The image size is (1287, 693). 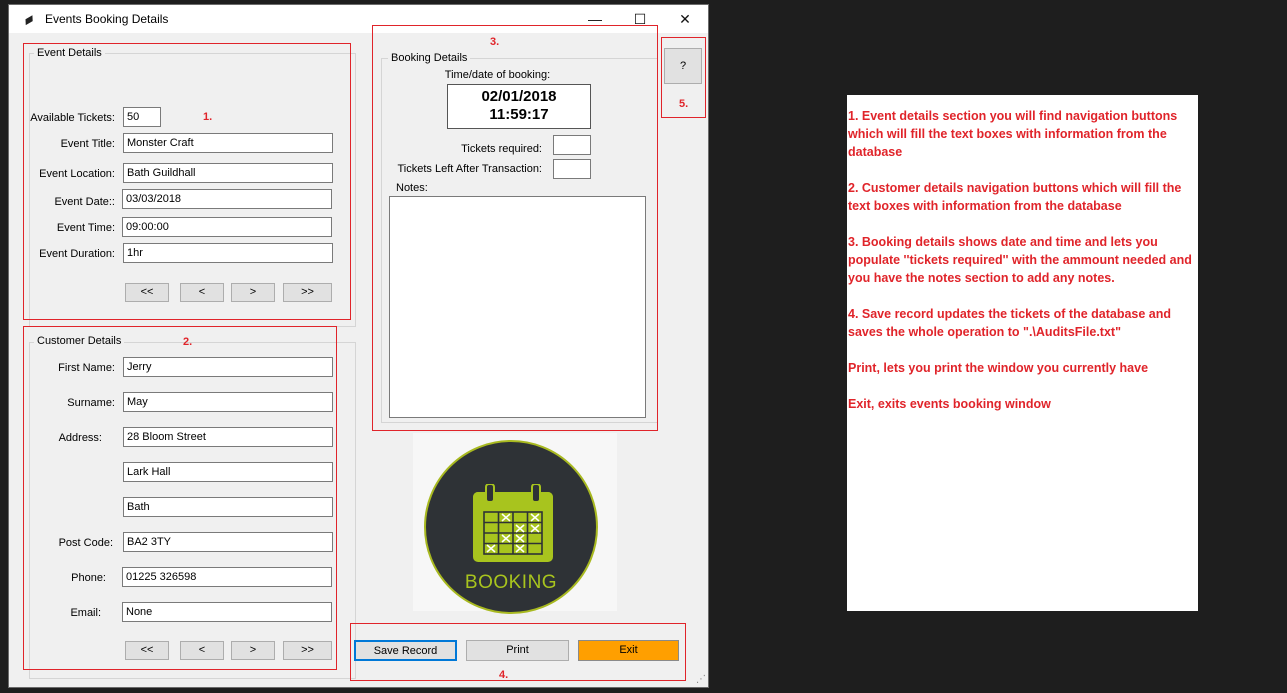 What do you see at coordinates (202, 650) in the screenshot?
I see `customer-prev-button: <` at bounding box center [202, 650].